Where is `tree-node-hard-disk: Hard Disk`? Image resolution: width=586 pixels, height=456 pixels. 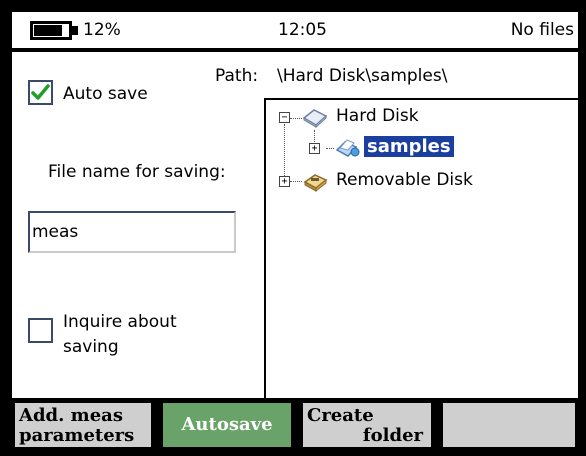 tree-node-hard-disk: Hard Disk is located at coordinates (377, 116).